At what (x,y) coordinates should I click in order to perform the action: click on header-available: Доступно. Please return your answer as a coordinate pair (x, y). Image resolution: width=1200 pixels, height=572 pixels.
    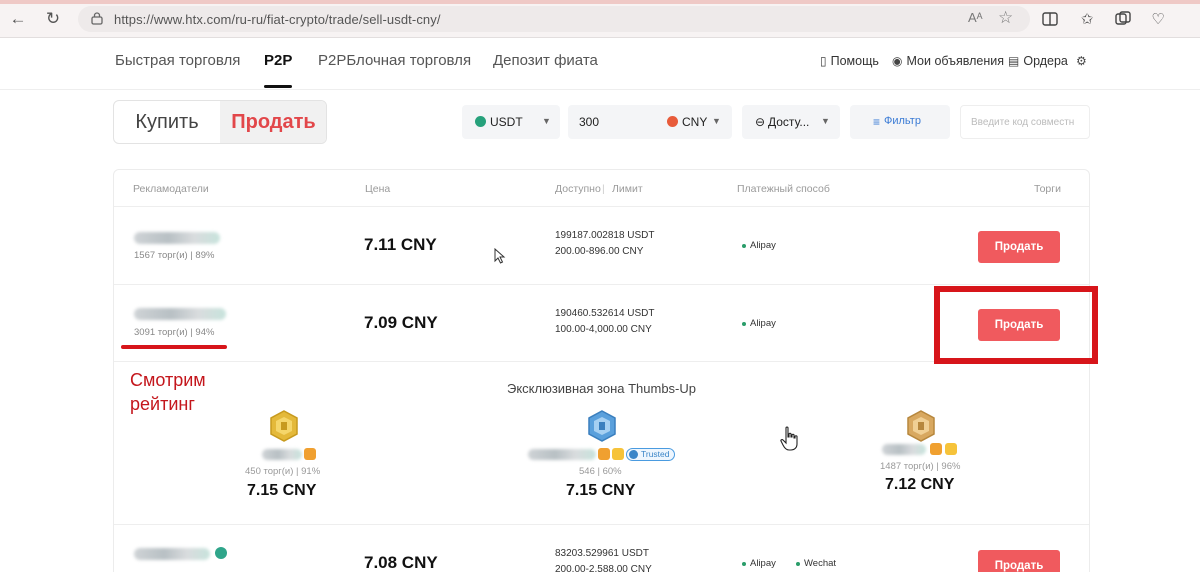
    Looking at the image, I should click on (578, 189).